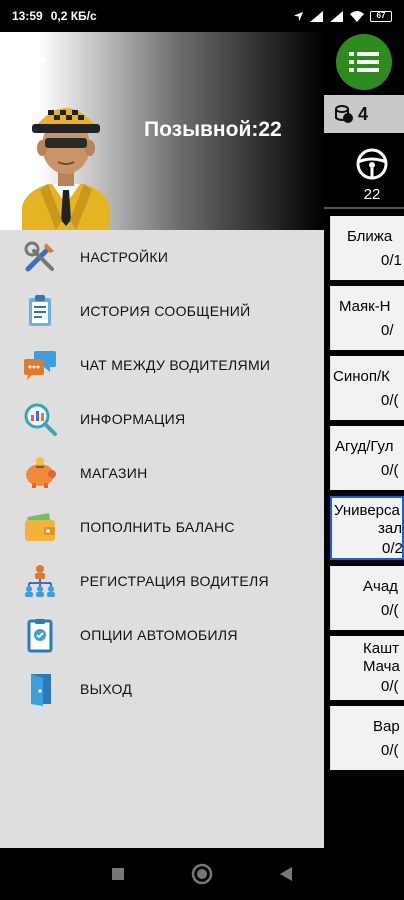 This screenshot has height=900, width=404. I want to click on menu-item-settings: НАСТРОЙКИ, so click(162, 257).